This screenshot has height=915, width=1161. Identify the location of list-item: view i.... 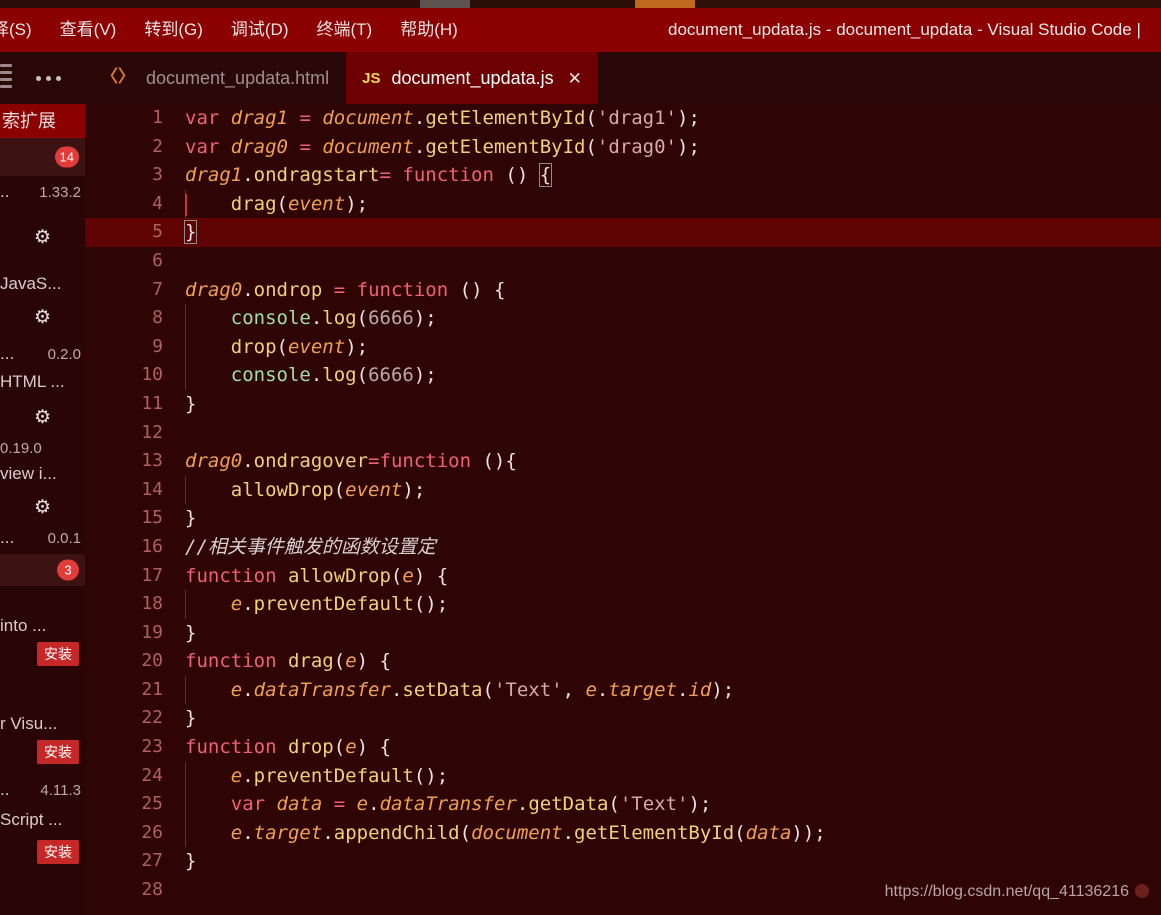
(42, 478).